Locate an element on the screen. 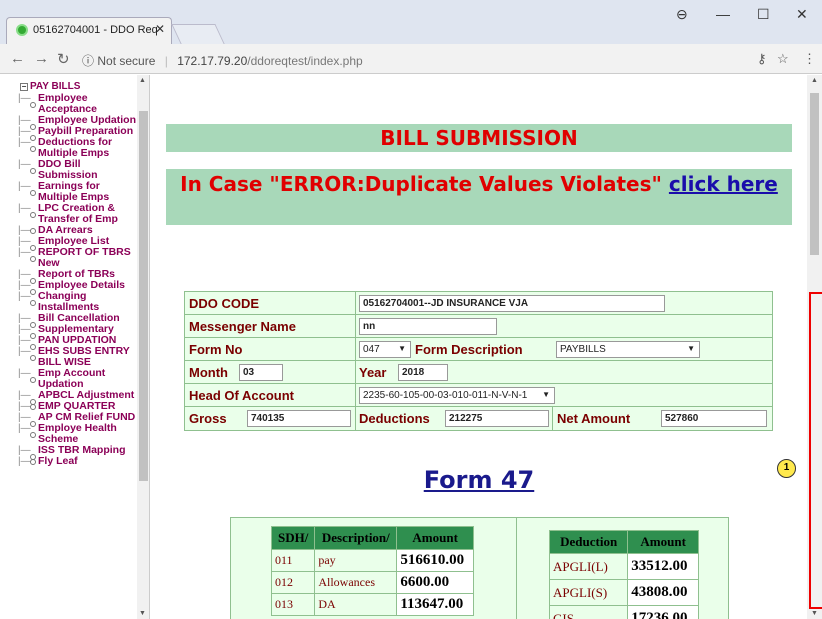 This screenshot has width=822, height=619. deduction-name-cell: APGLI(S) is located at coordinates (588, 592).